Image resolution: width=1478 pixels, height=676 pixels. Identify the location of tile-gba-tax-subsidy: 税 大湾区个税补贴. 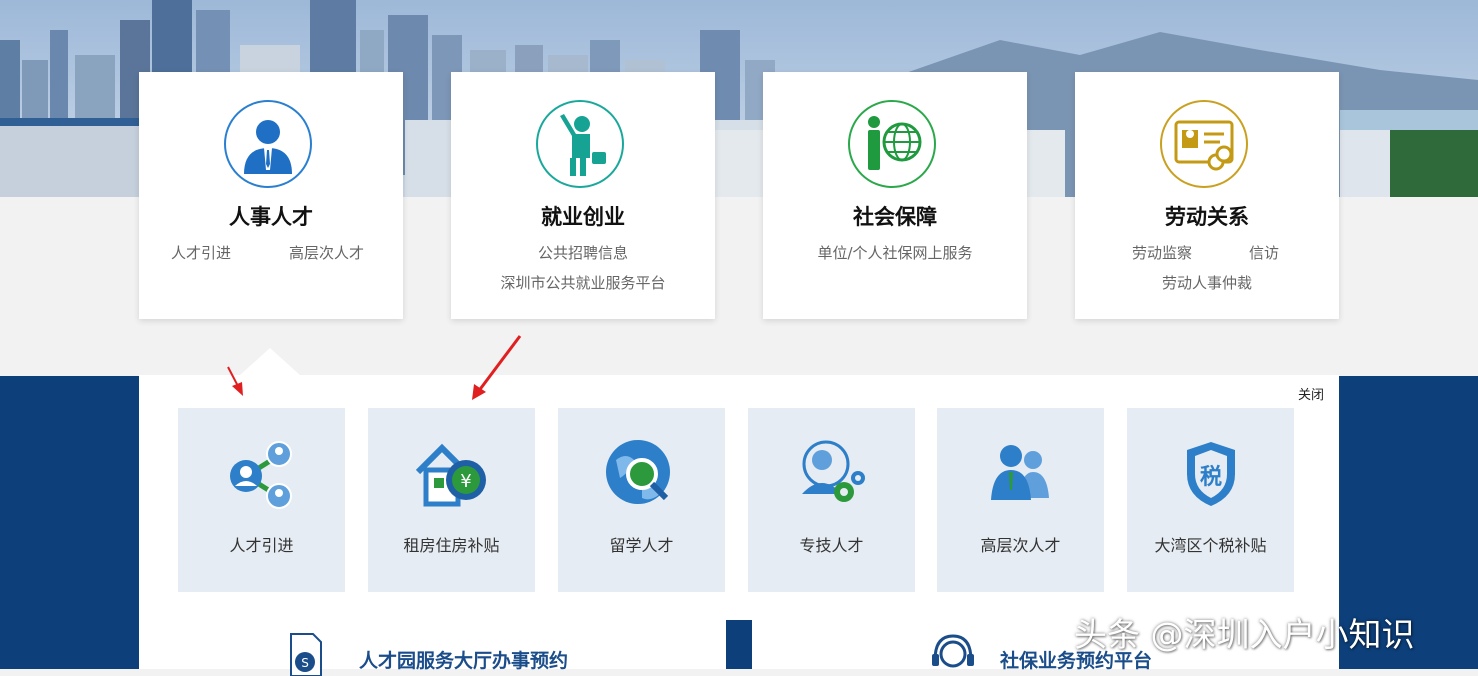
(1210, 500).